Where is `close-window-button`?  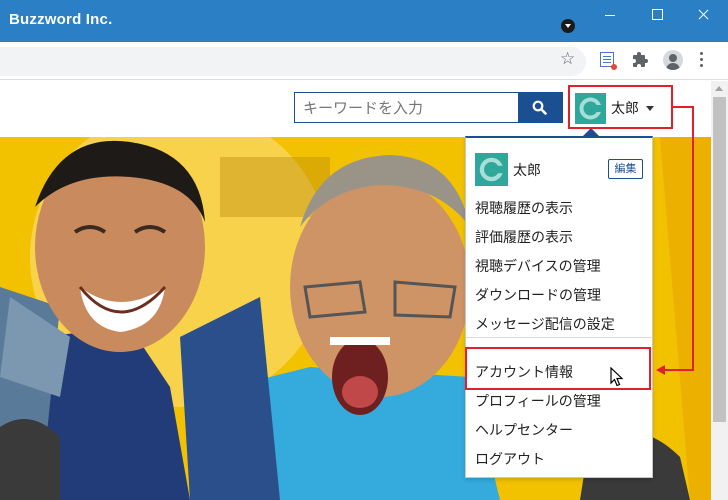 close-window-button is located at coordinates (703, 15).